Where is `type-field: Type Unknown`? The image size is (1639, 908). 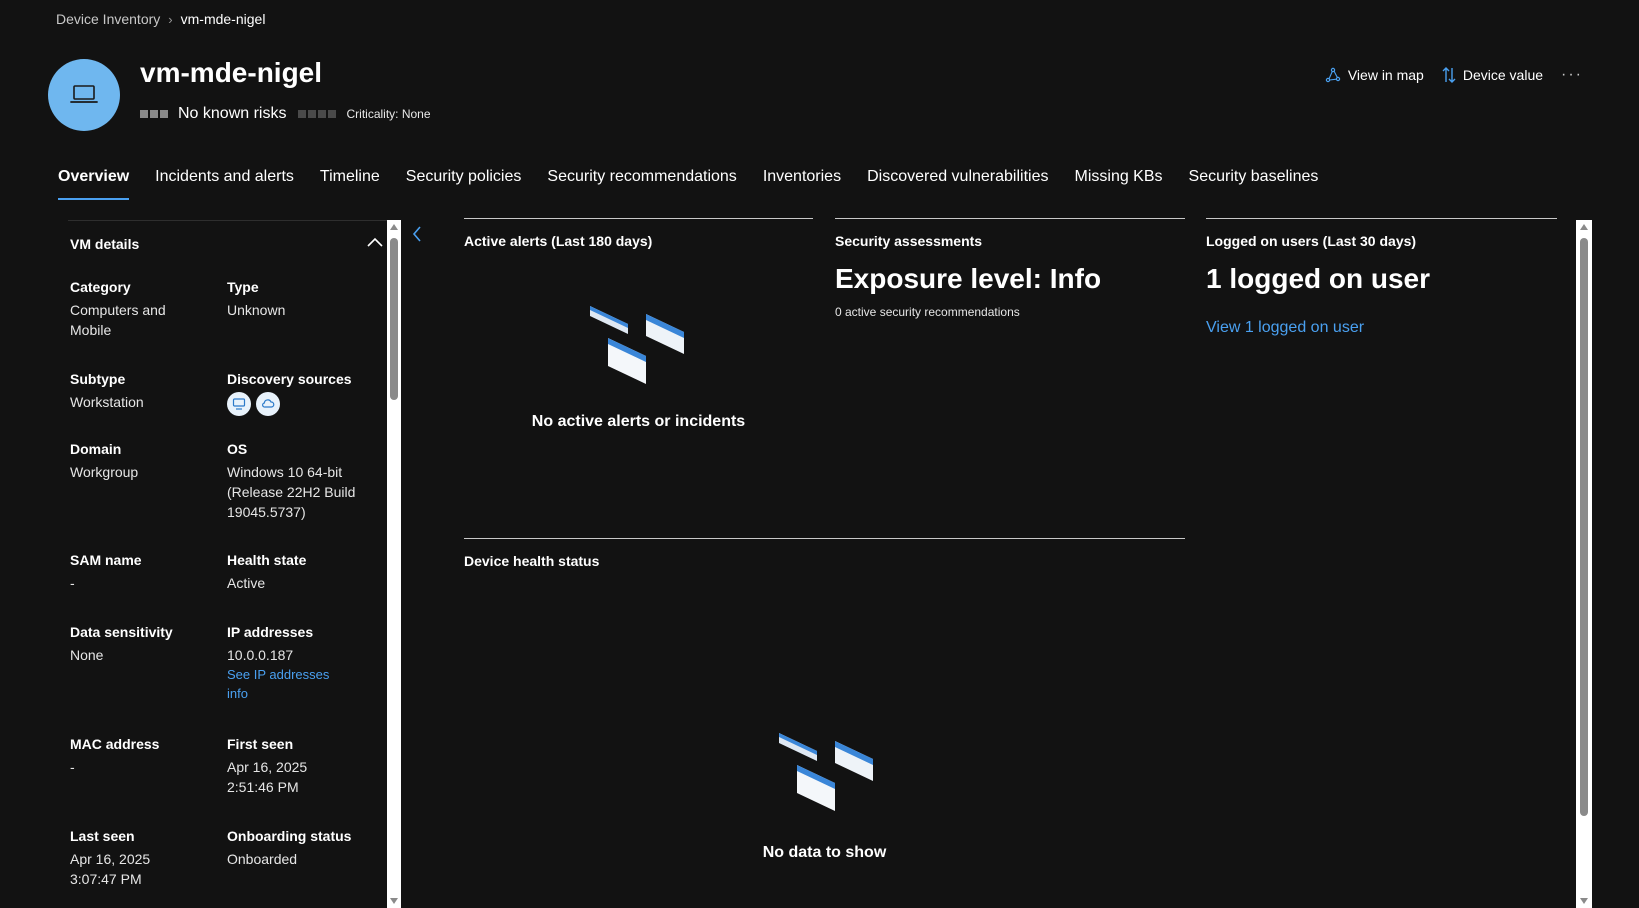 type-field: Type Unknown is located at coordinates (302, 298).